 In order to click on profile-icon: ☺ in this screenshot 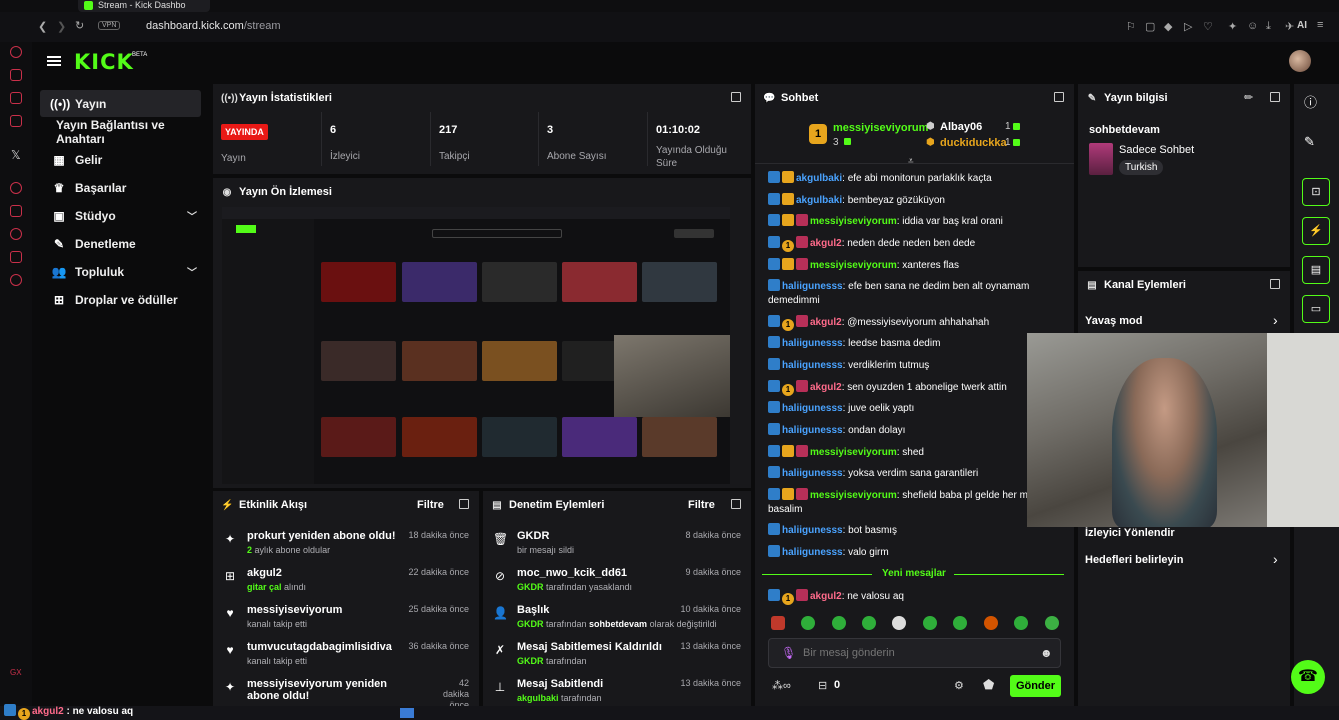, I will do `click(1252, 26)`.